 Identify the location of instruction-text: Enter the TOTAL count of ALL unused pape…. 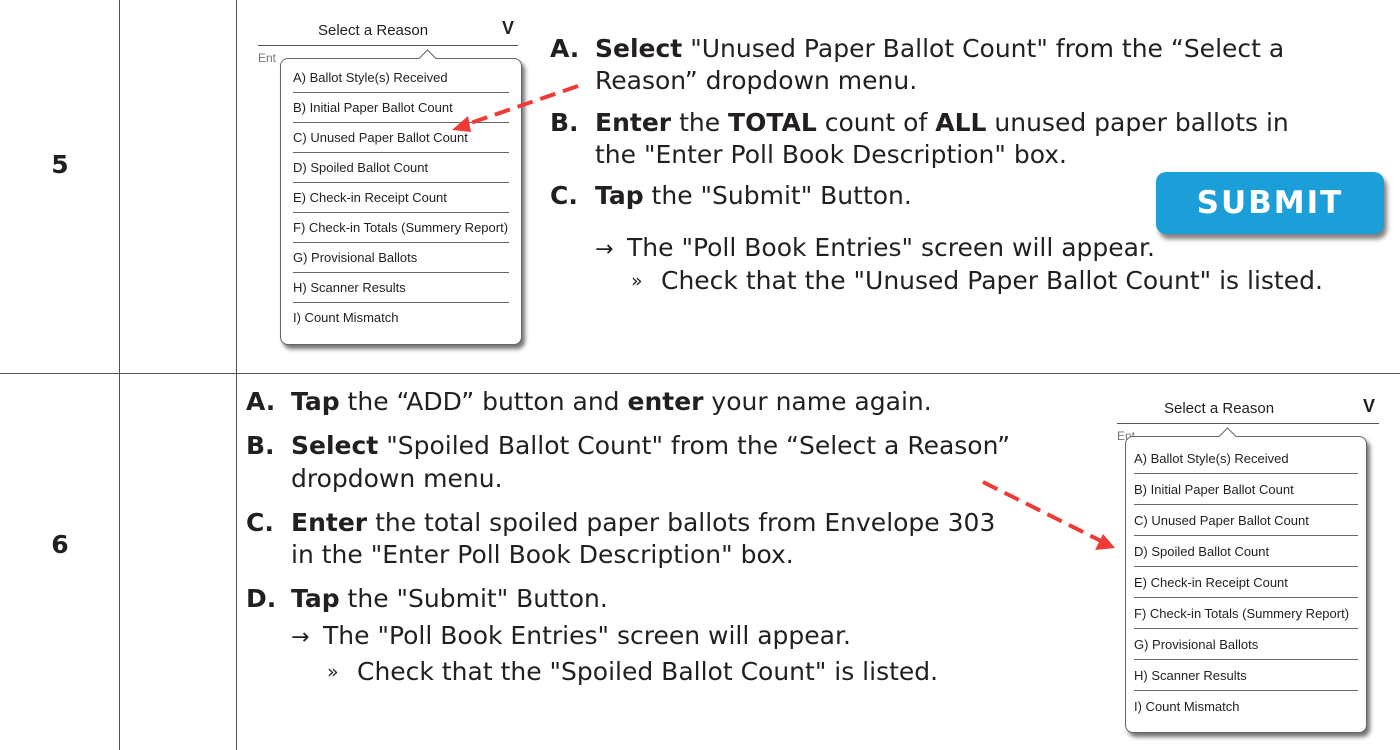
(942, 138).